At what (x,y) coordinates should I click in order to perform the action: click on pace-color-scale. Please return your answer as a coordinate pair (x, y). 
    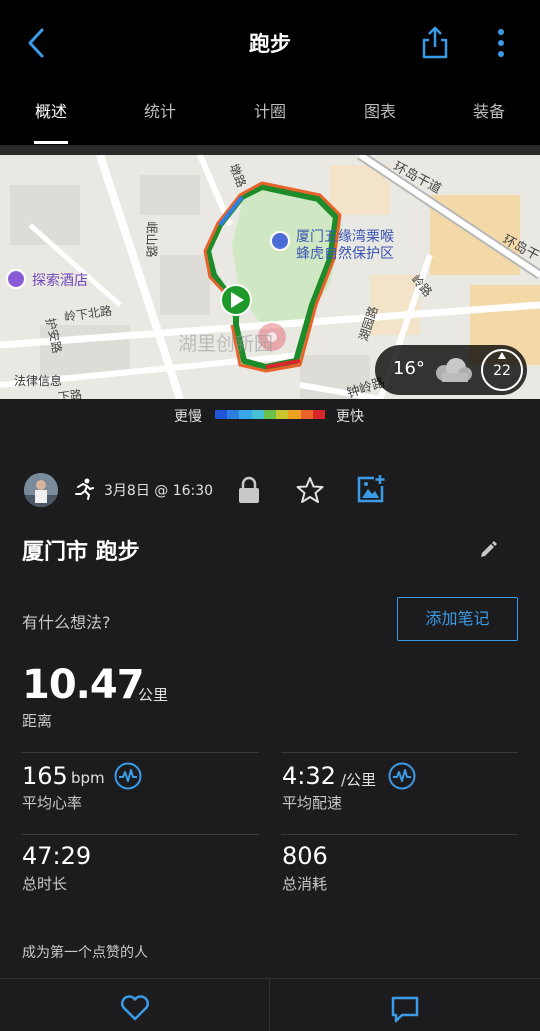
    Looking at the image, I should click on (270, 414).